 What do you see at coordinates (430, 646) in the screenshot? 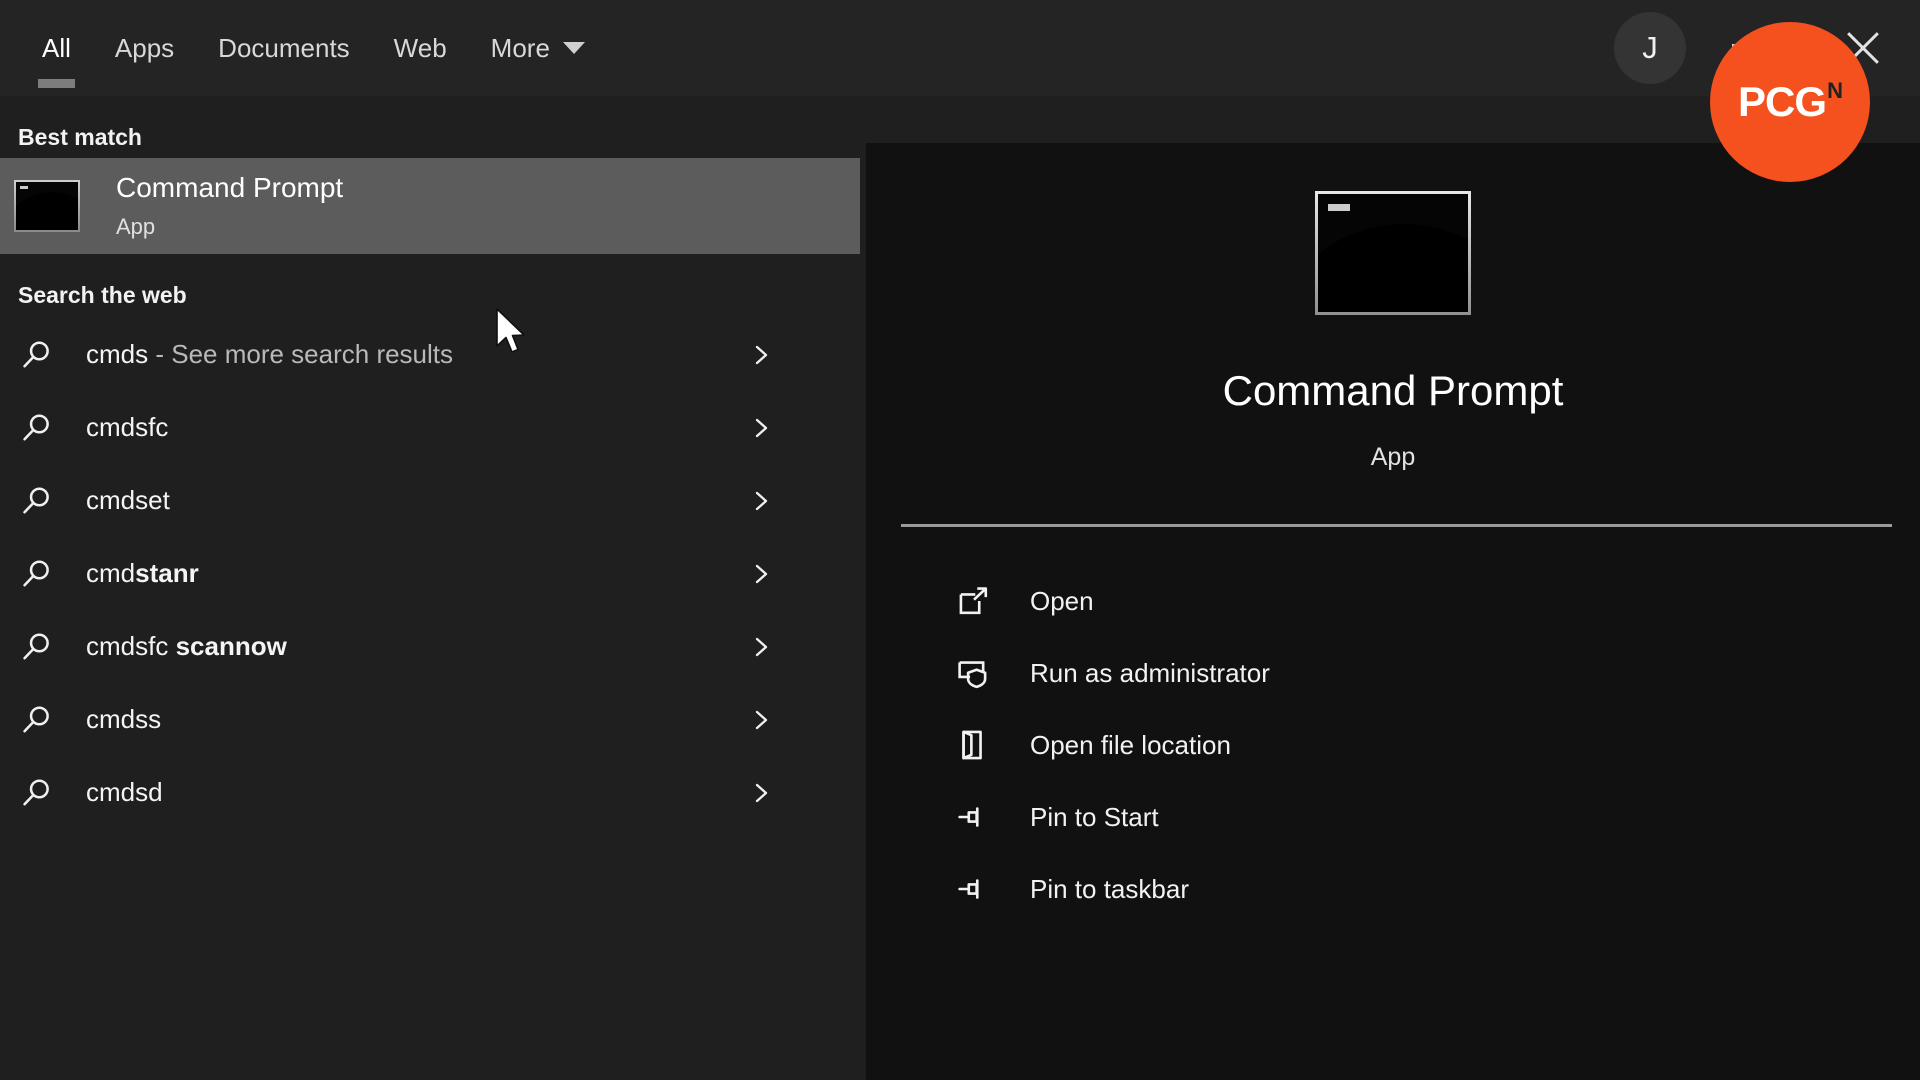
I see `list-item: cmdsfc scannow` at bounding box center [430, 646].